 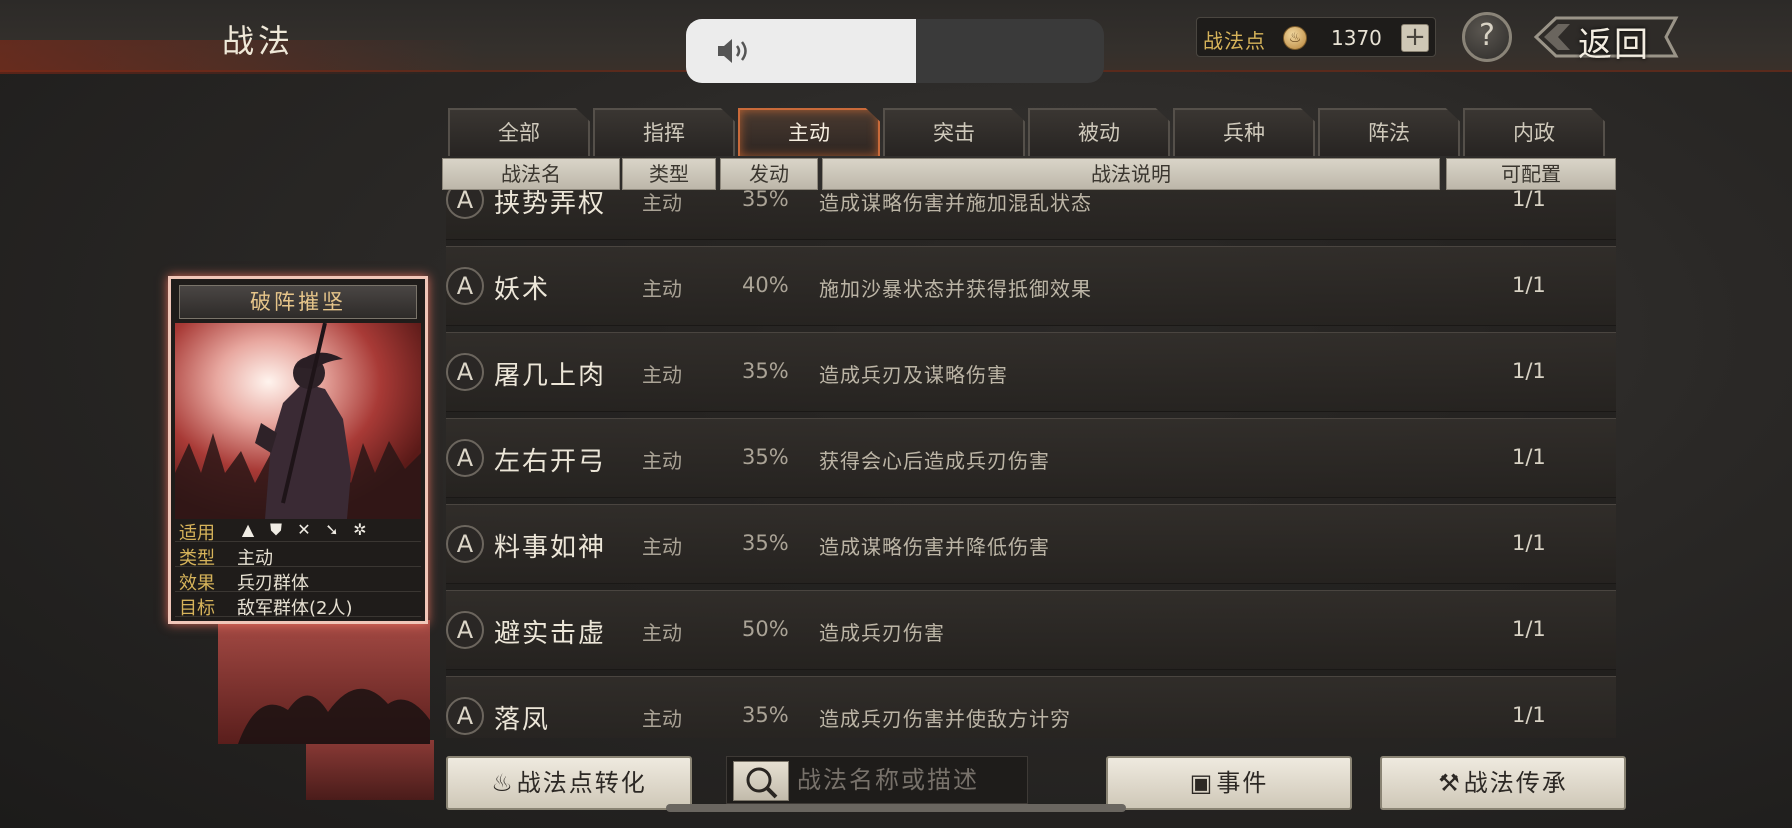 What do you see at coordinates (1316, 37) in the screenshot?
I see `tactic-points-box: 战法点 ♨ 1370 +` at bounding box center [1316, 37].